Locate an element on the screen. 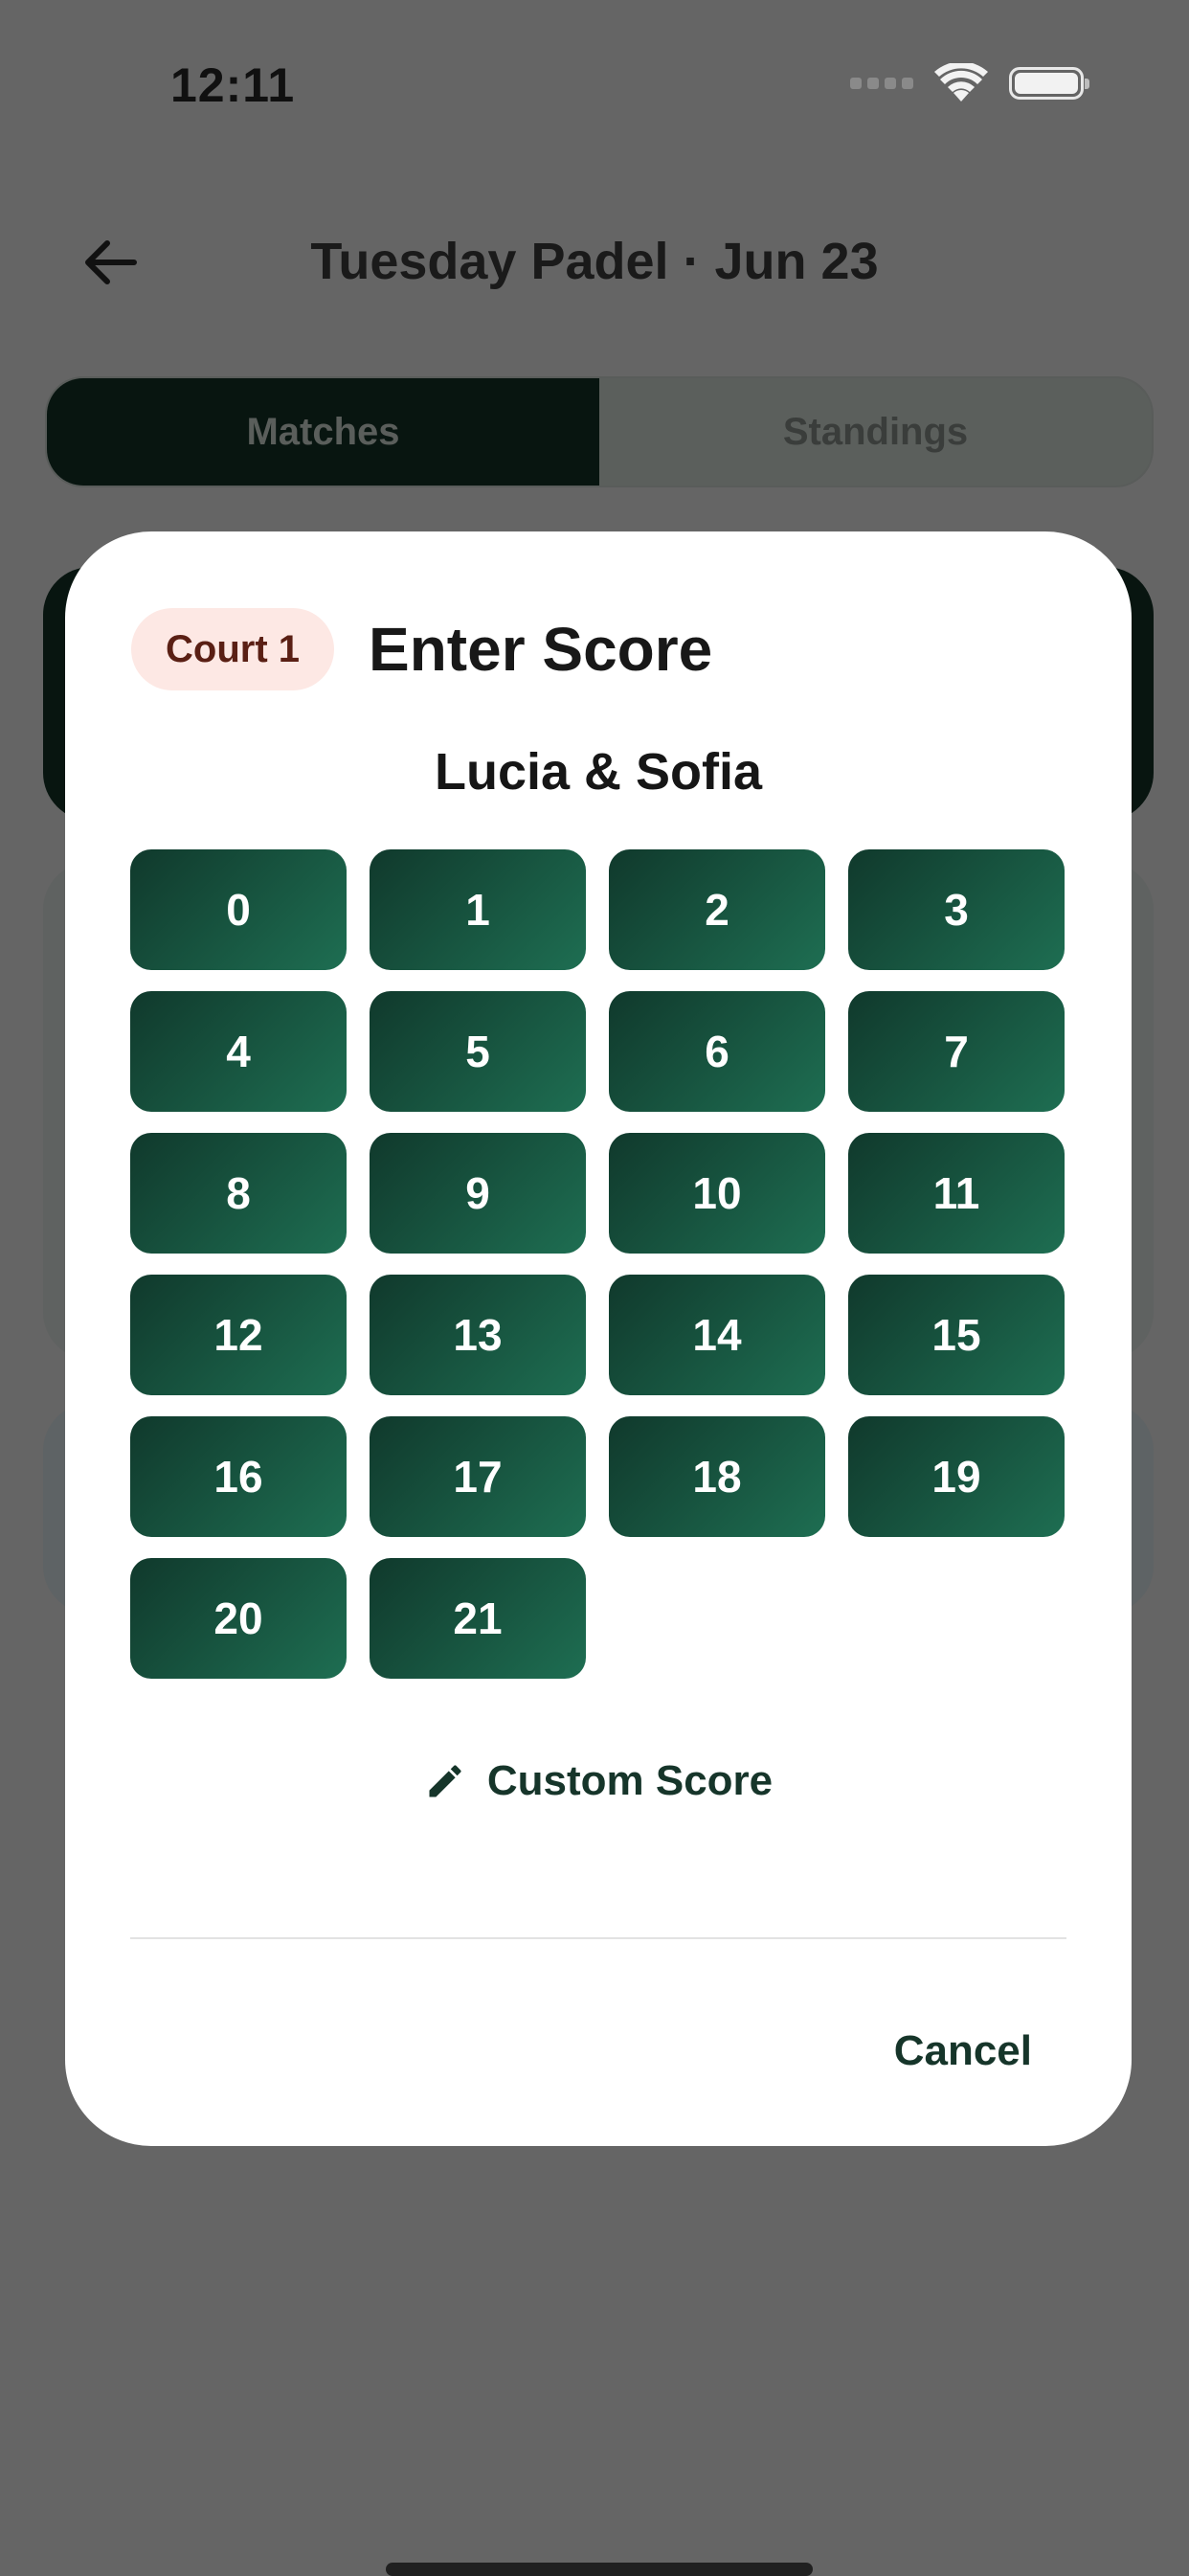  court-badge: Court 1 is located at coordinates (232, 649).